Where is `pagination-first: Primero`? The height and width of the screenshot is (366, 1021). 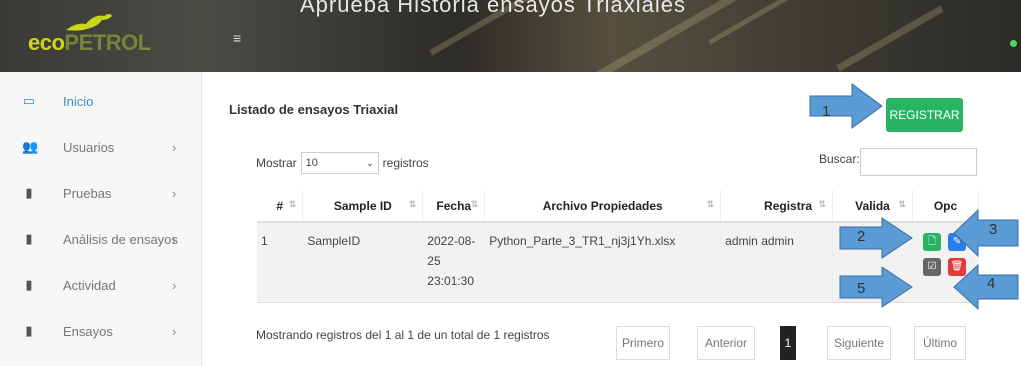 pagination-first: Primero is located at coordinates (643, 343).